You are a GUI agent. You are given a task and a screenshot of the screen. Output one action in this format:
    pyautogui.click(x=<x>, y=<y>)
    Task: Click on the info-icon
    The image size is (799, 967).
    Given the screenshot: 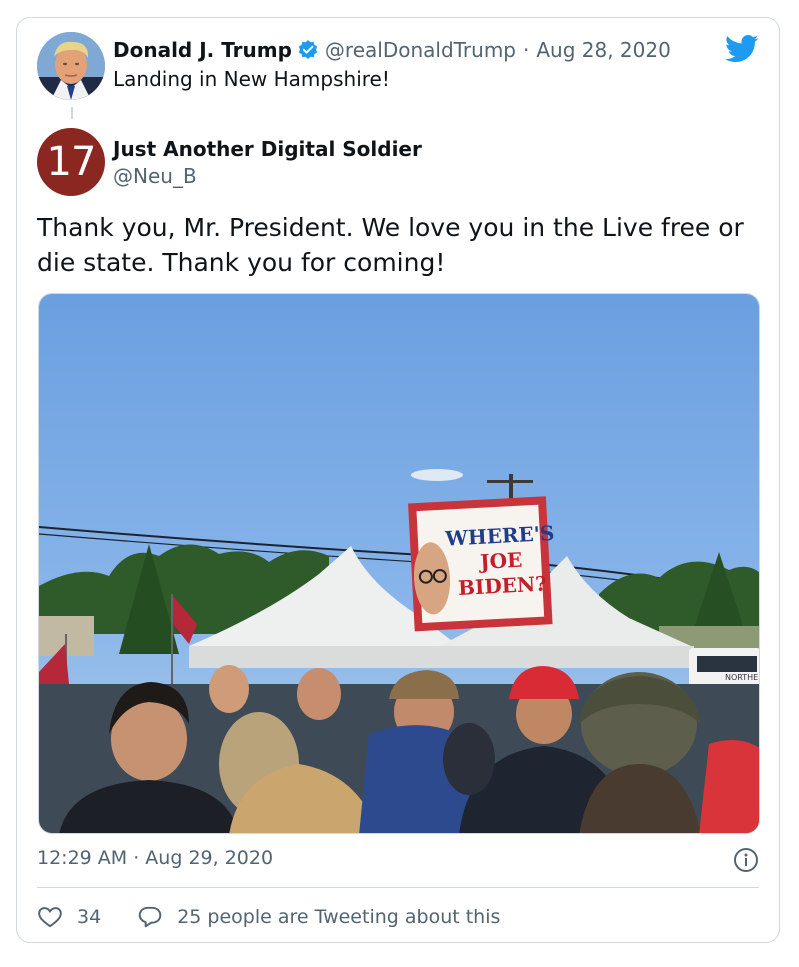 What is the action you would take?
    pyautogui.click(x=746, y=860)
    